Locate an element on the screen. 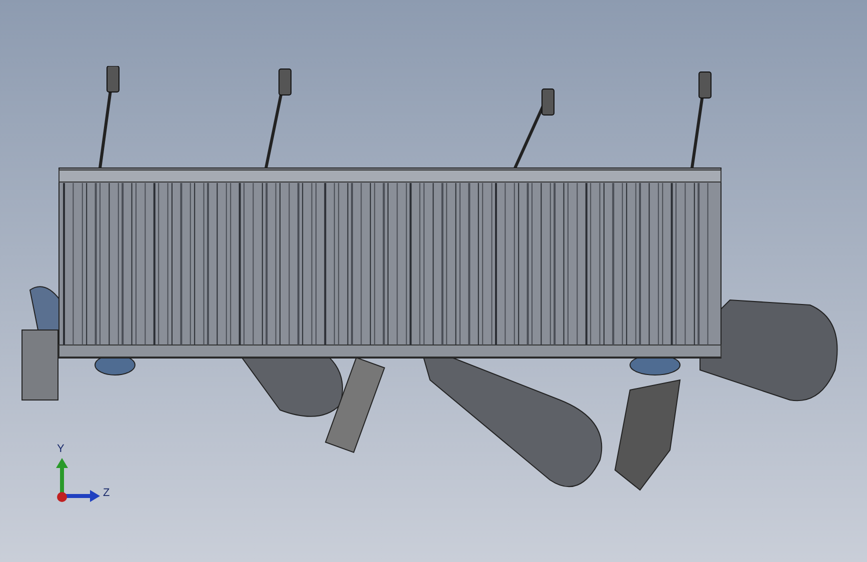 Image resolution: width=867 pixels, height=562 pixels. axis-label: Z is located at coordinates (106, 493).